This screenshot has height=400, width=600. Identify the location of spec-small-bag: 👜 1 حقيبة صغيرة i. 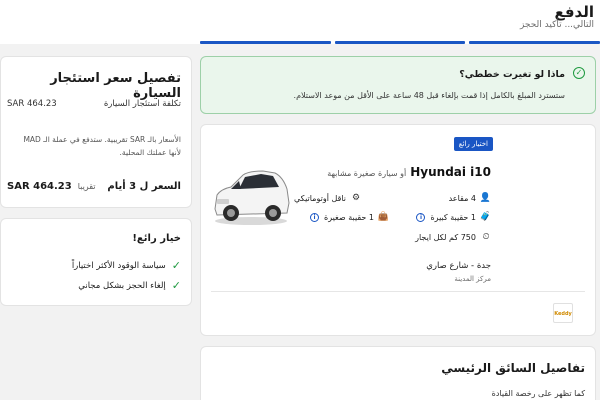
(349, 217).